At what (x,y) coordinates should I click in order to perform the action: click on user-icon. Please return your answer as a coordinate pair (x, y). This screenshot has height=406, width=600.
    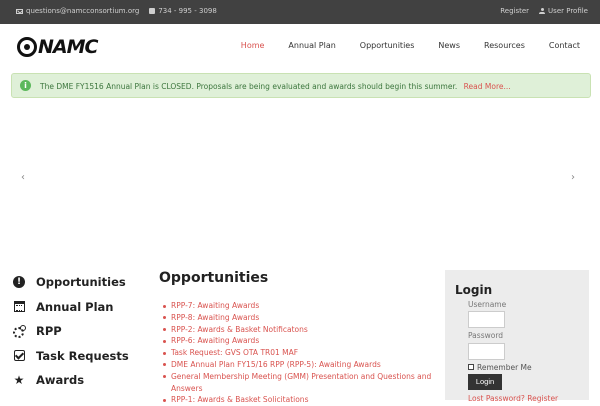
    Looking at the image, I should click on (542, 11).